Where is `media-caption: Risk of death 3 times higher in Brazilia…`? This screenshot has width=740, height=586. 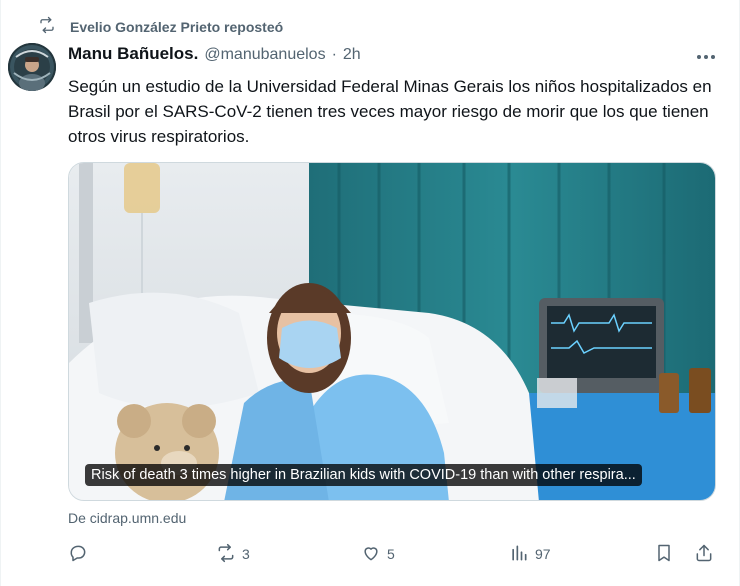 media-caption: Risk of death 3 times higher in Brazilia… is located at coordinates (363, 475).